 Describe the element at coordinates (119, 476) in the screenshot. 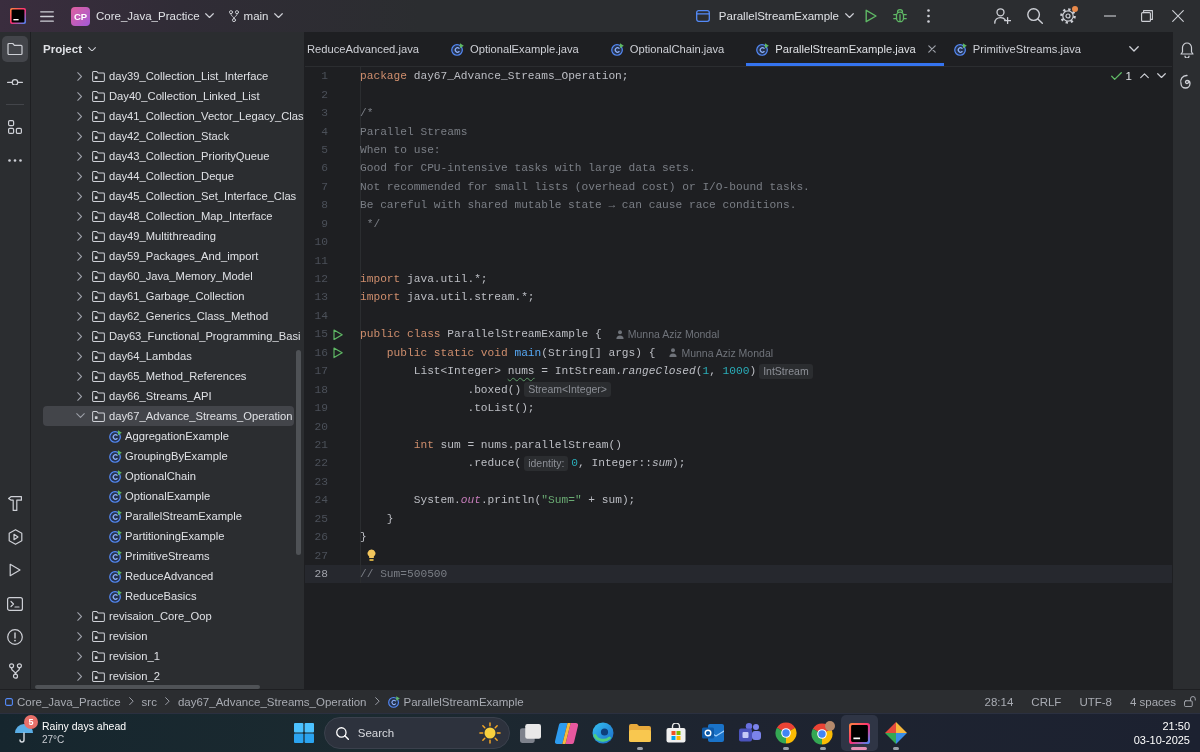

I see `tree-item: OptionalChain` at that location.